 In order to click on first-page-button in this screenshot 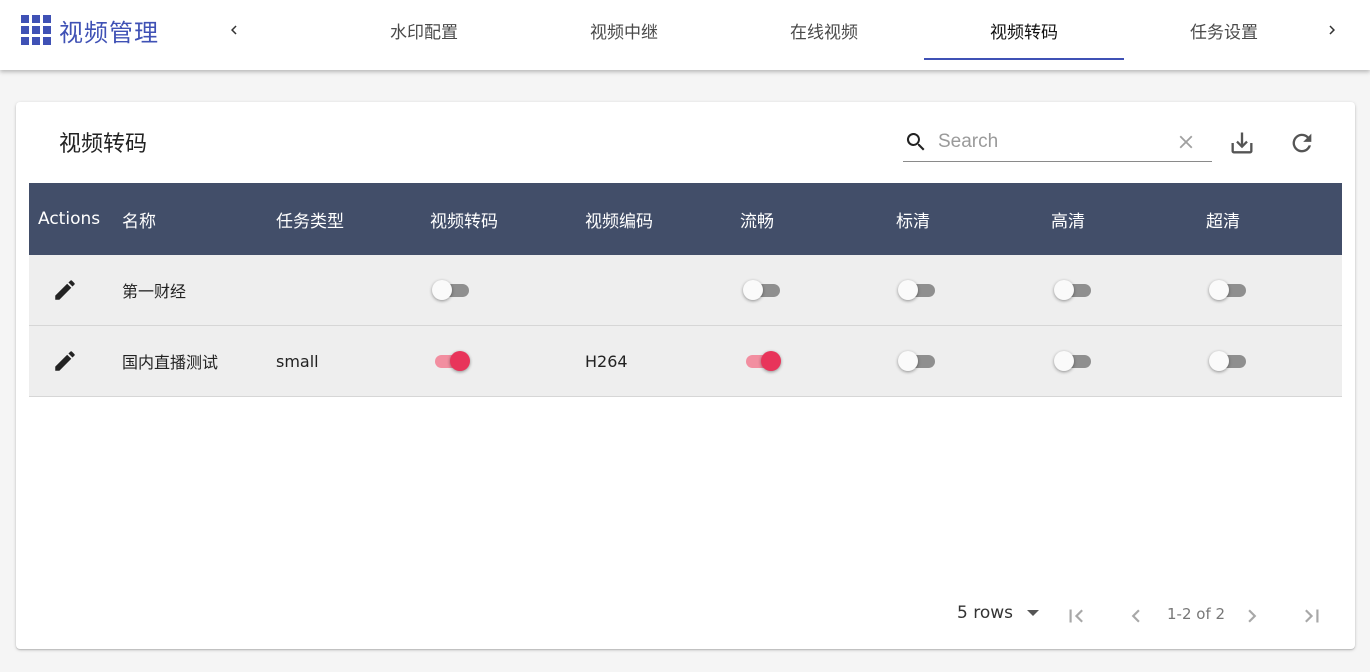, I will do `click(1076, 616)`.